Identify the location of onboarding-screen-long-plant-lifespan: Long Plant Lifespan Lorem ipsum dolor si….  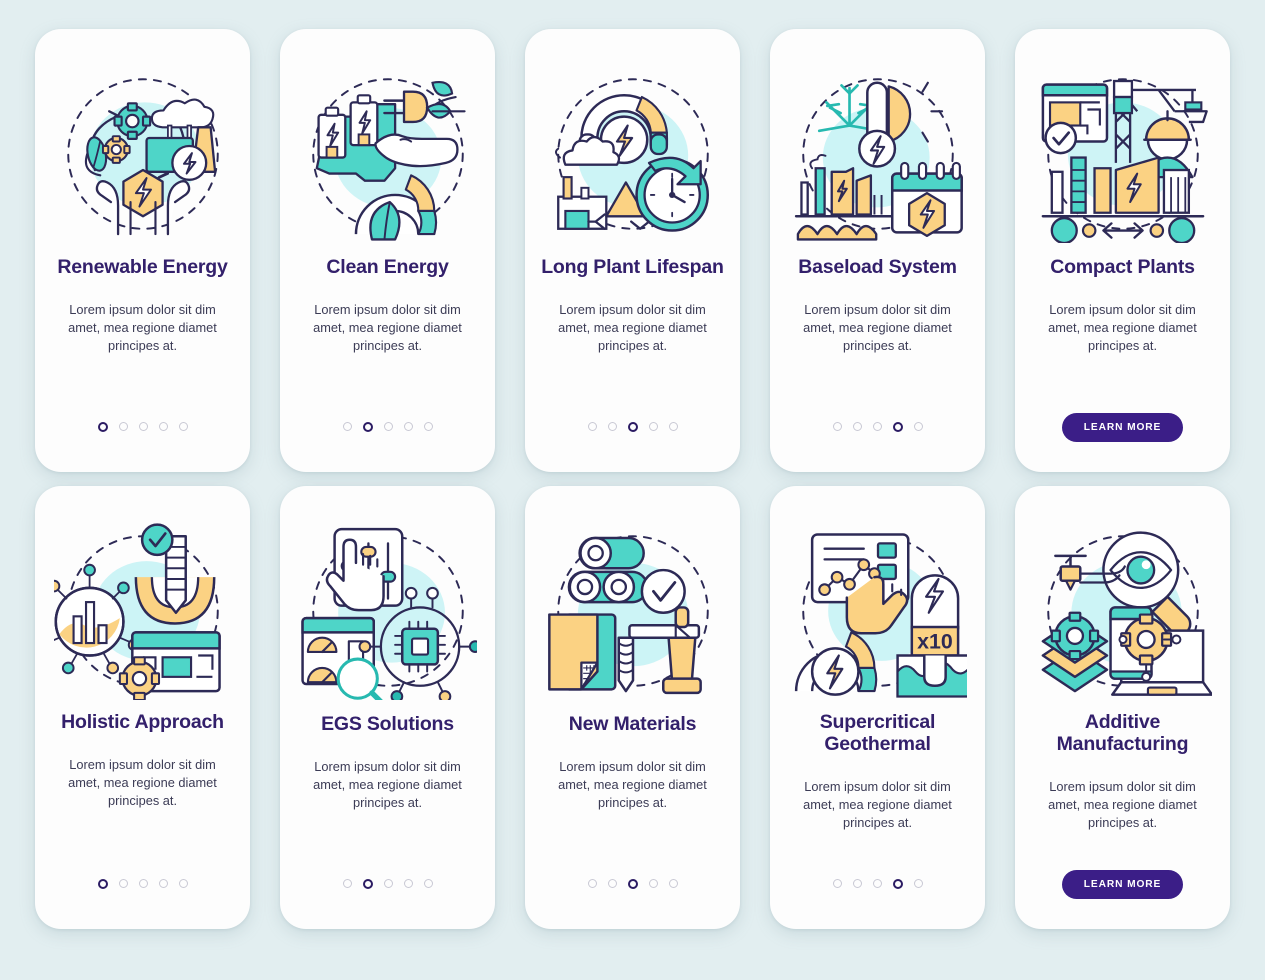
(632, 250).